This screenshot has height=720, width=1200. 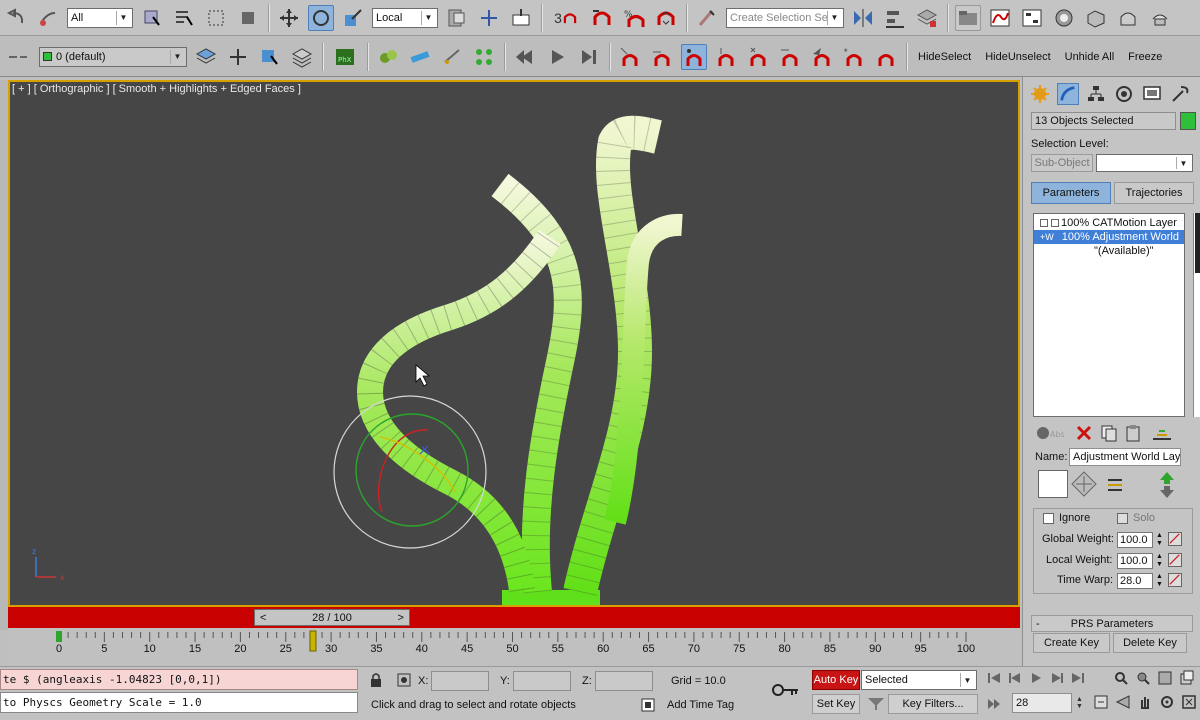 I want to click on time-warp-field: 28.0, so click(x=1135, y=581).